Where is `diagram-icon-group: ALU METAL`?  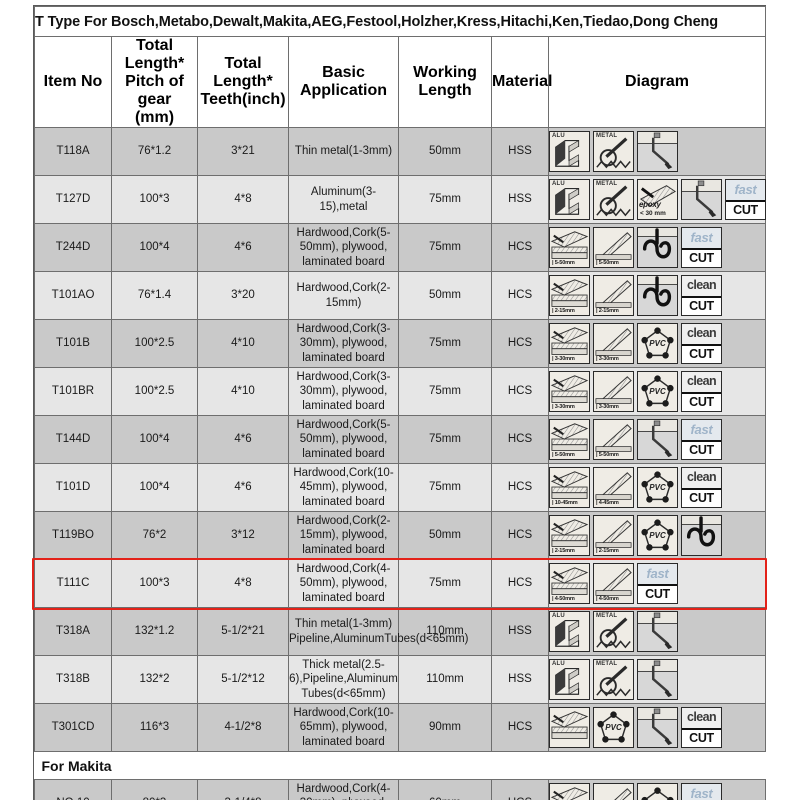
diagram-icon-group: ALU METAL is located at coordinates (657, 152).